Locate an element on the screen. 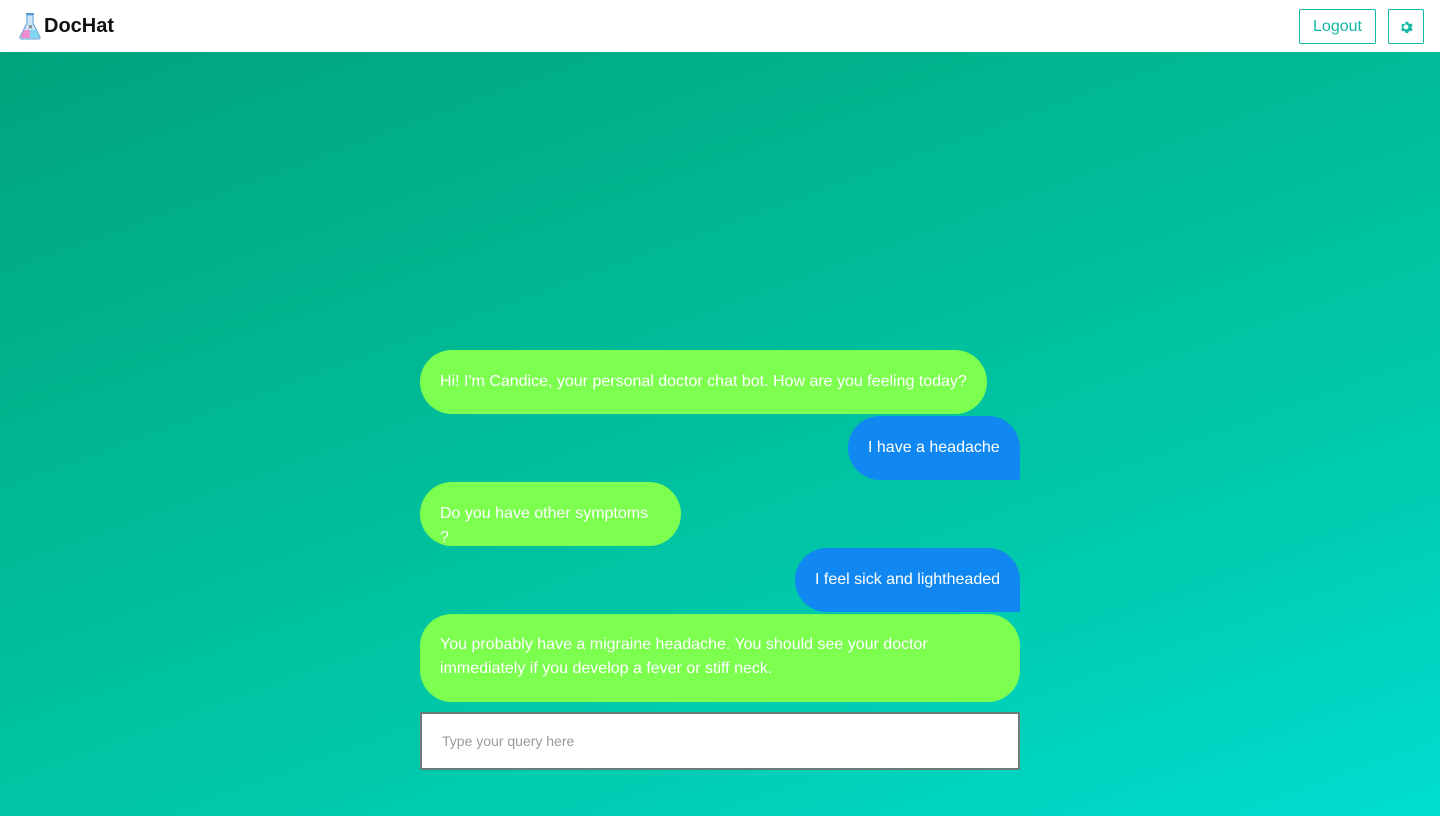 Image resolution: width=1440 pixels, height=816 pixels. brand-link: × DocHat is located at coordinates (66, 26).